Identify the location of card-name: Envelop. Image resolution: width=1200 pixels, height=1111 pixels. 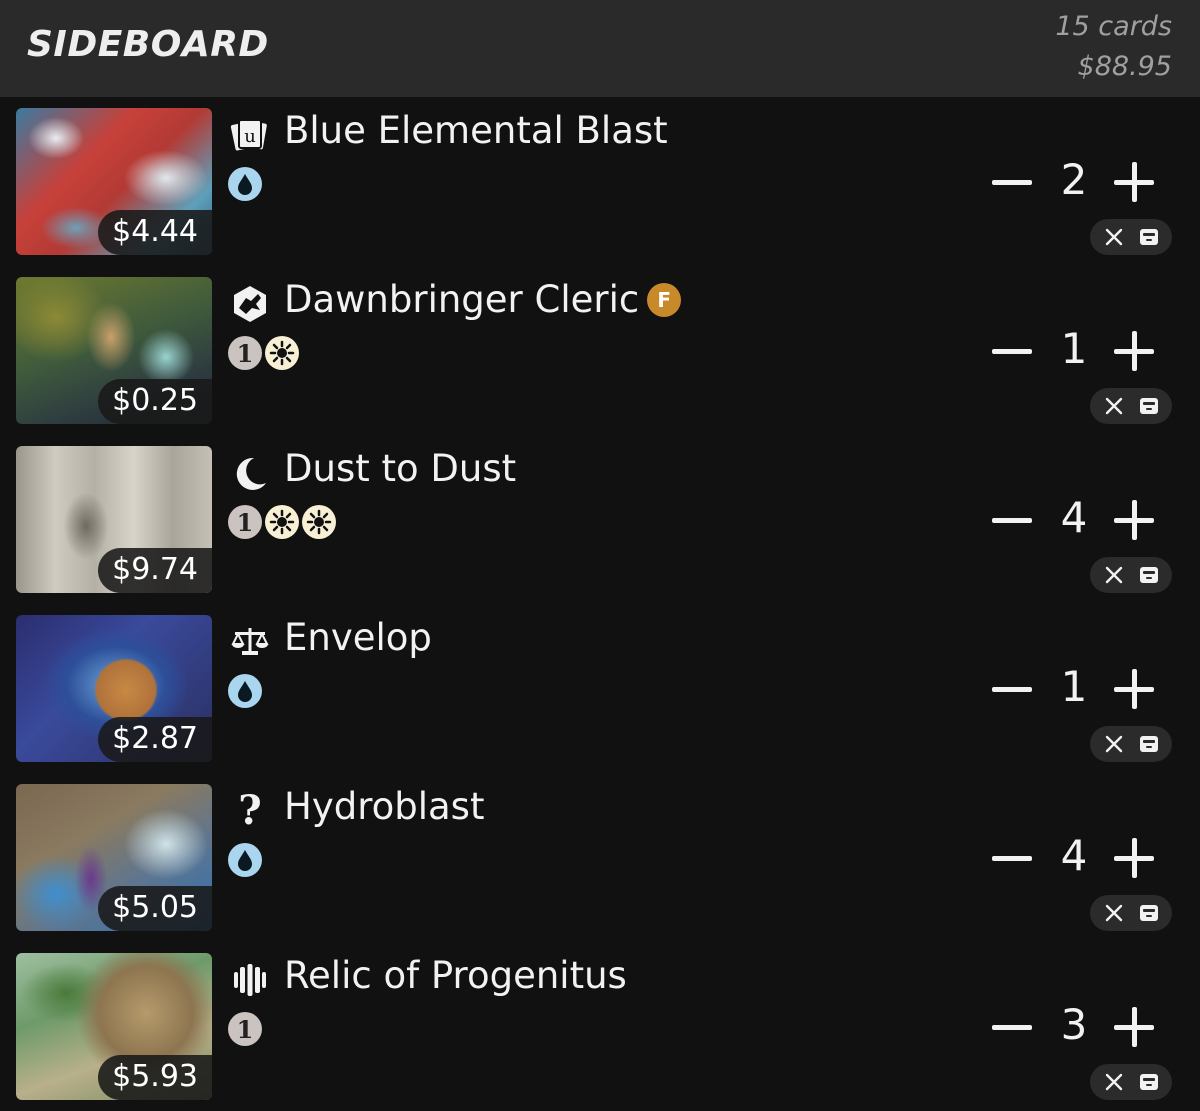
(358, 637).